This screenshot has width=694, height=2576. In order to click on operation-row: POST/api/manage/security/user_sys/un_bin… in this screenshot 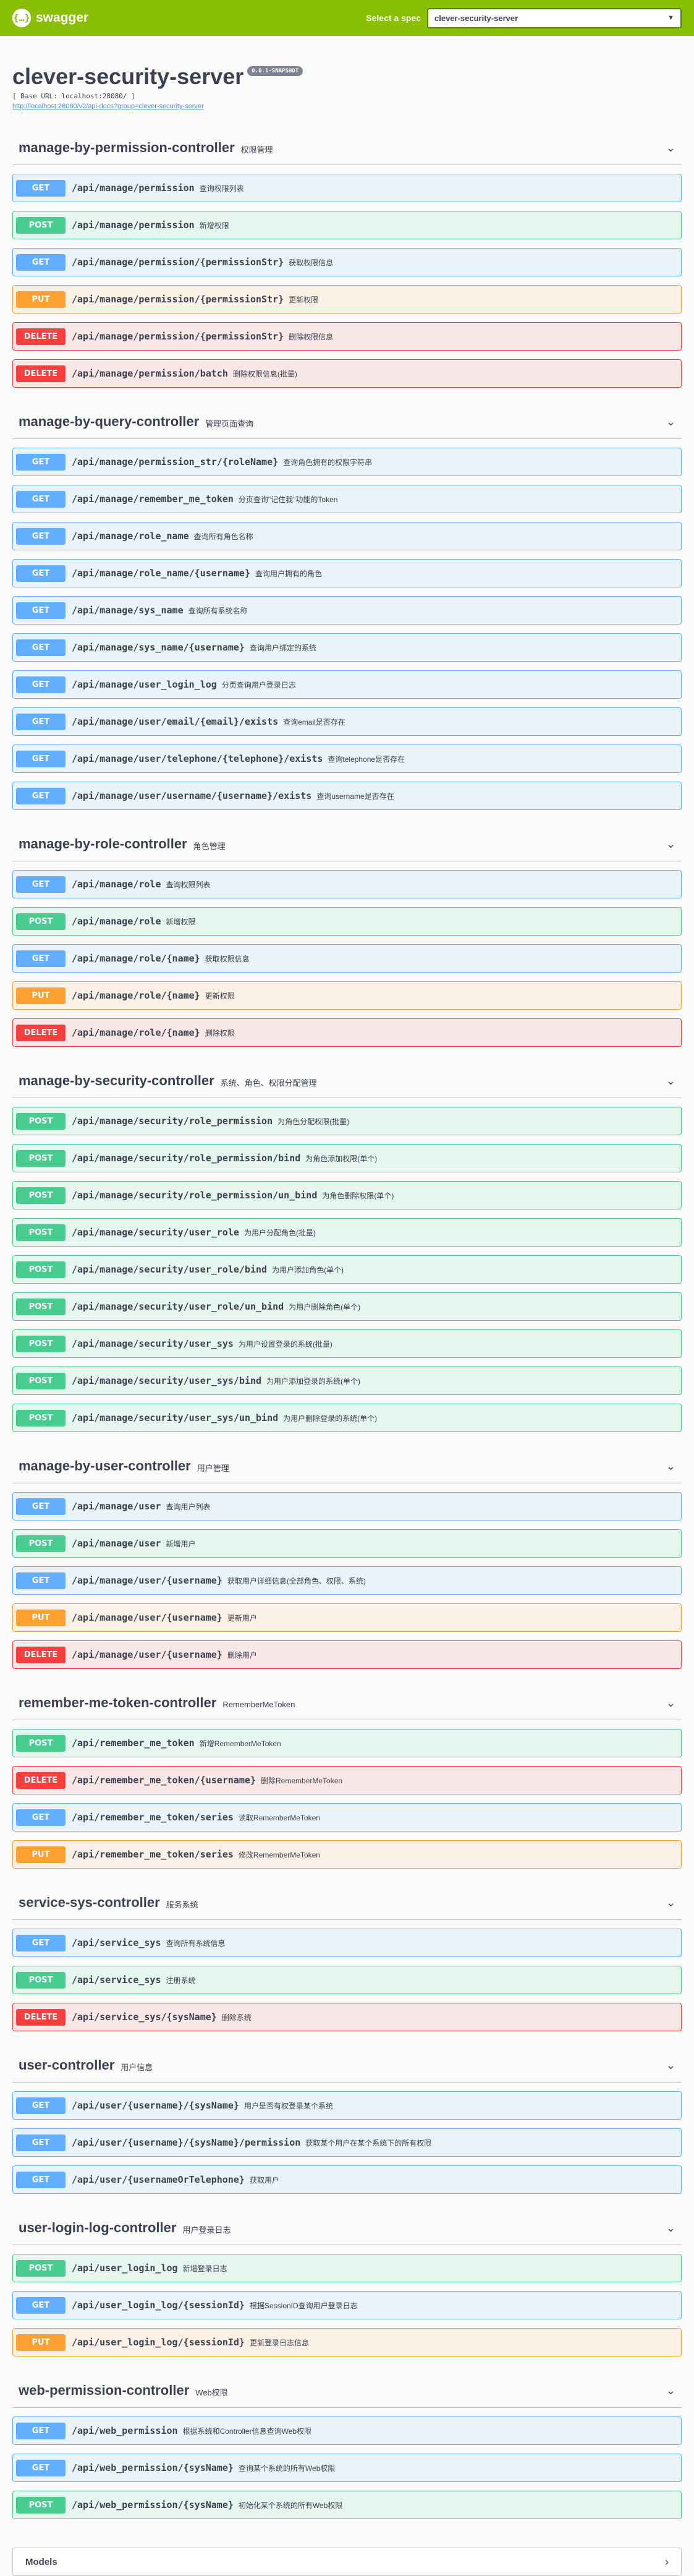, I will do `click(347, 1418)`.